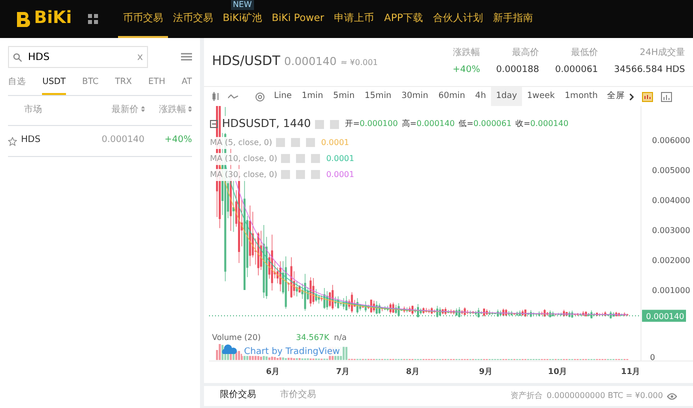 The width and height of the screenshot is (693, 408). Describe the element at coordinates (312, 96) in the screenshot. I see `interval-tab: 1min` at that location.